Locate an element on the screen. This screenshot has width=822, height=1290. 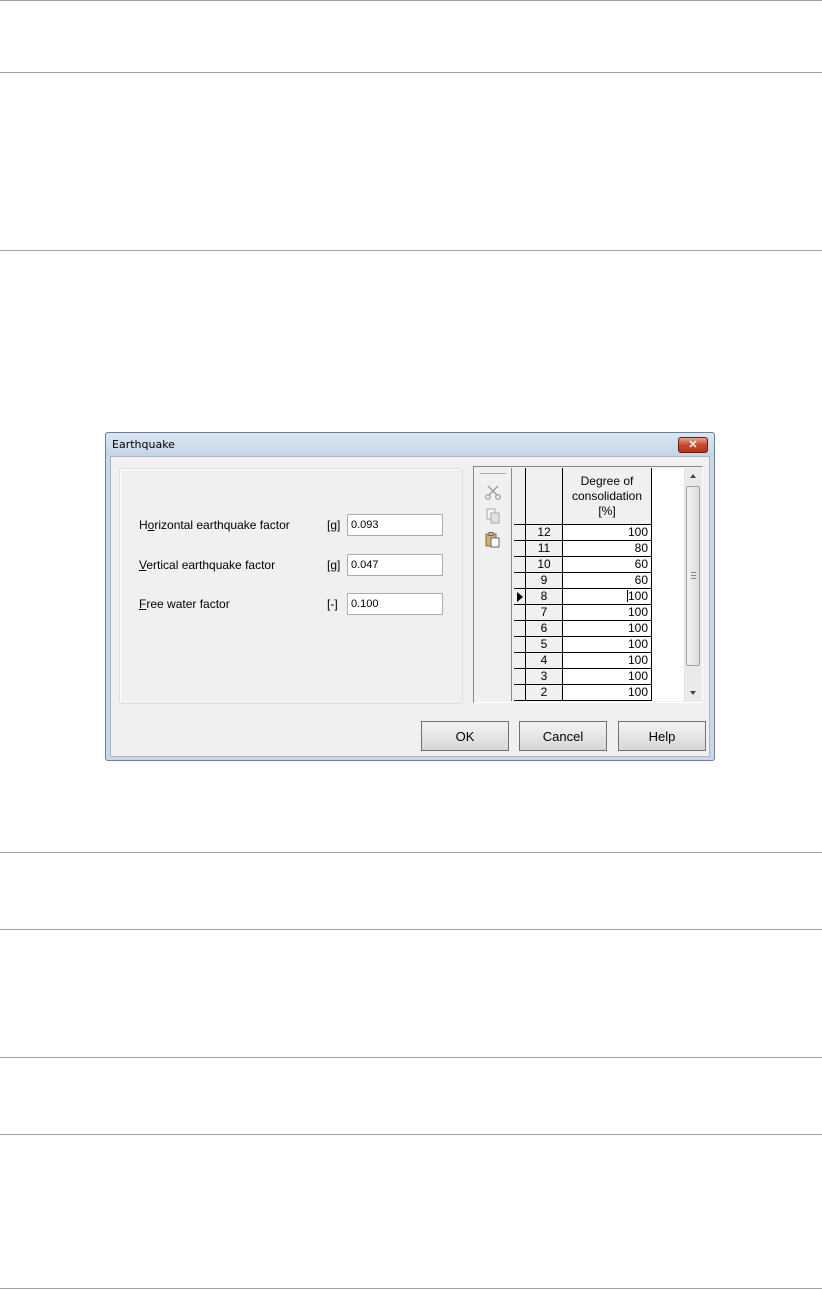
row-number: 9 is located at coordinates (544, 581).